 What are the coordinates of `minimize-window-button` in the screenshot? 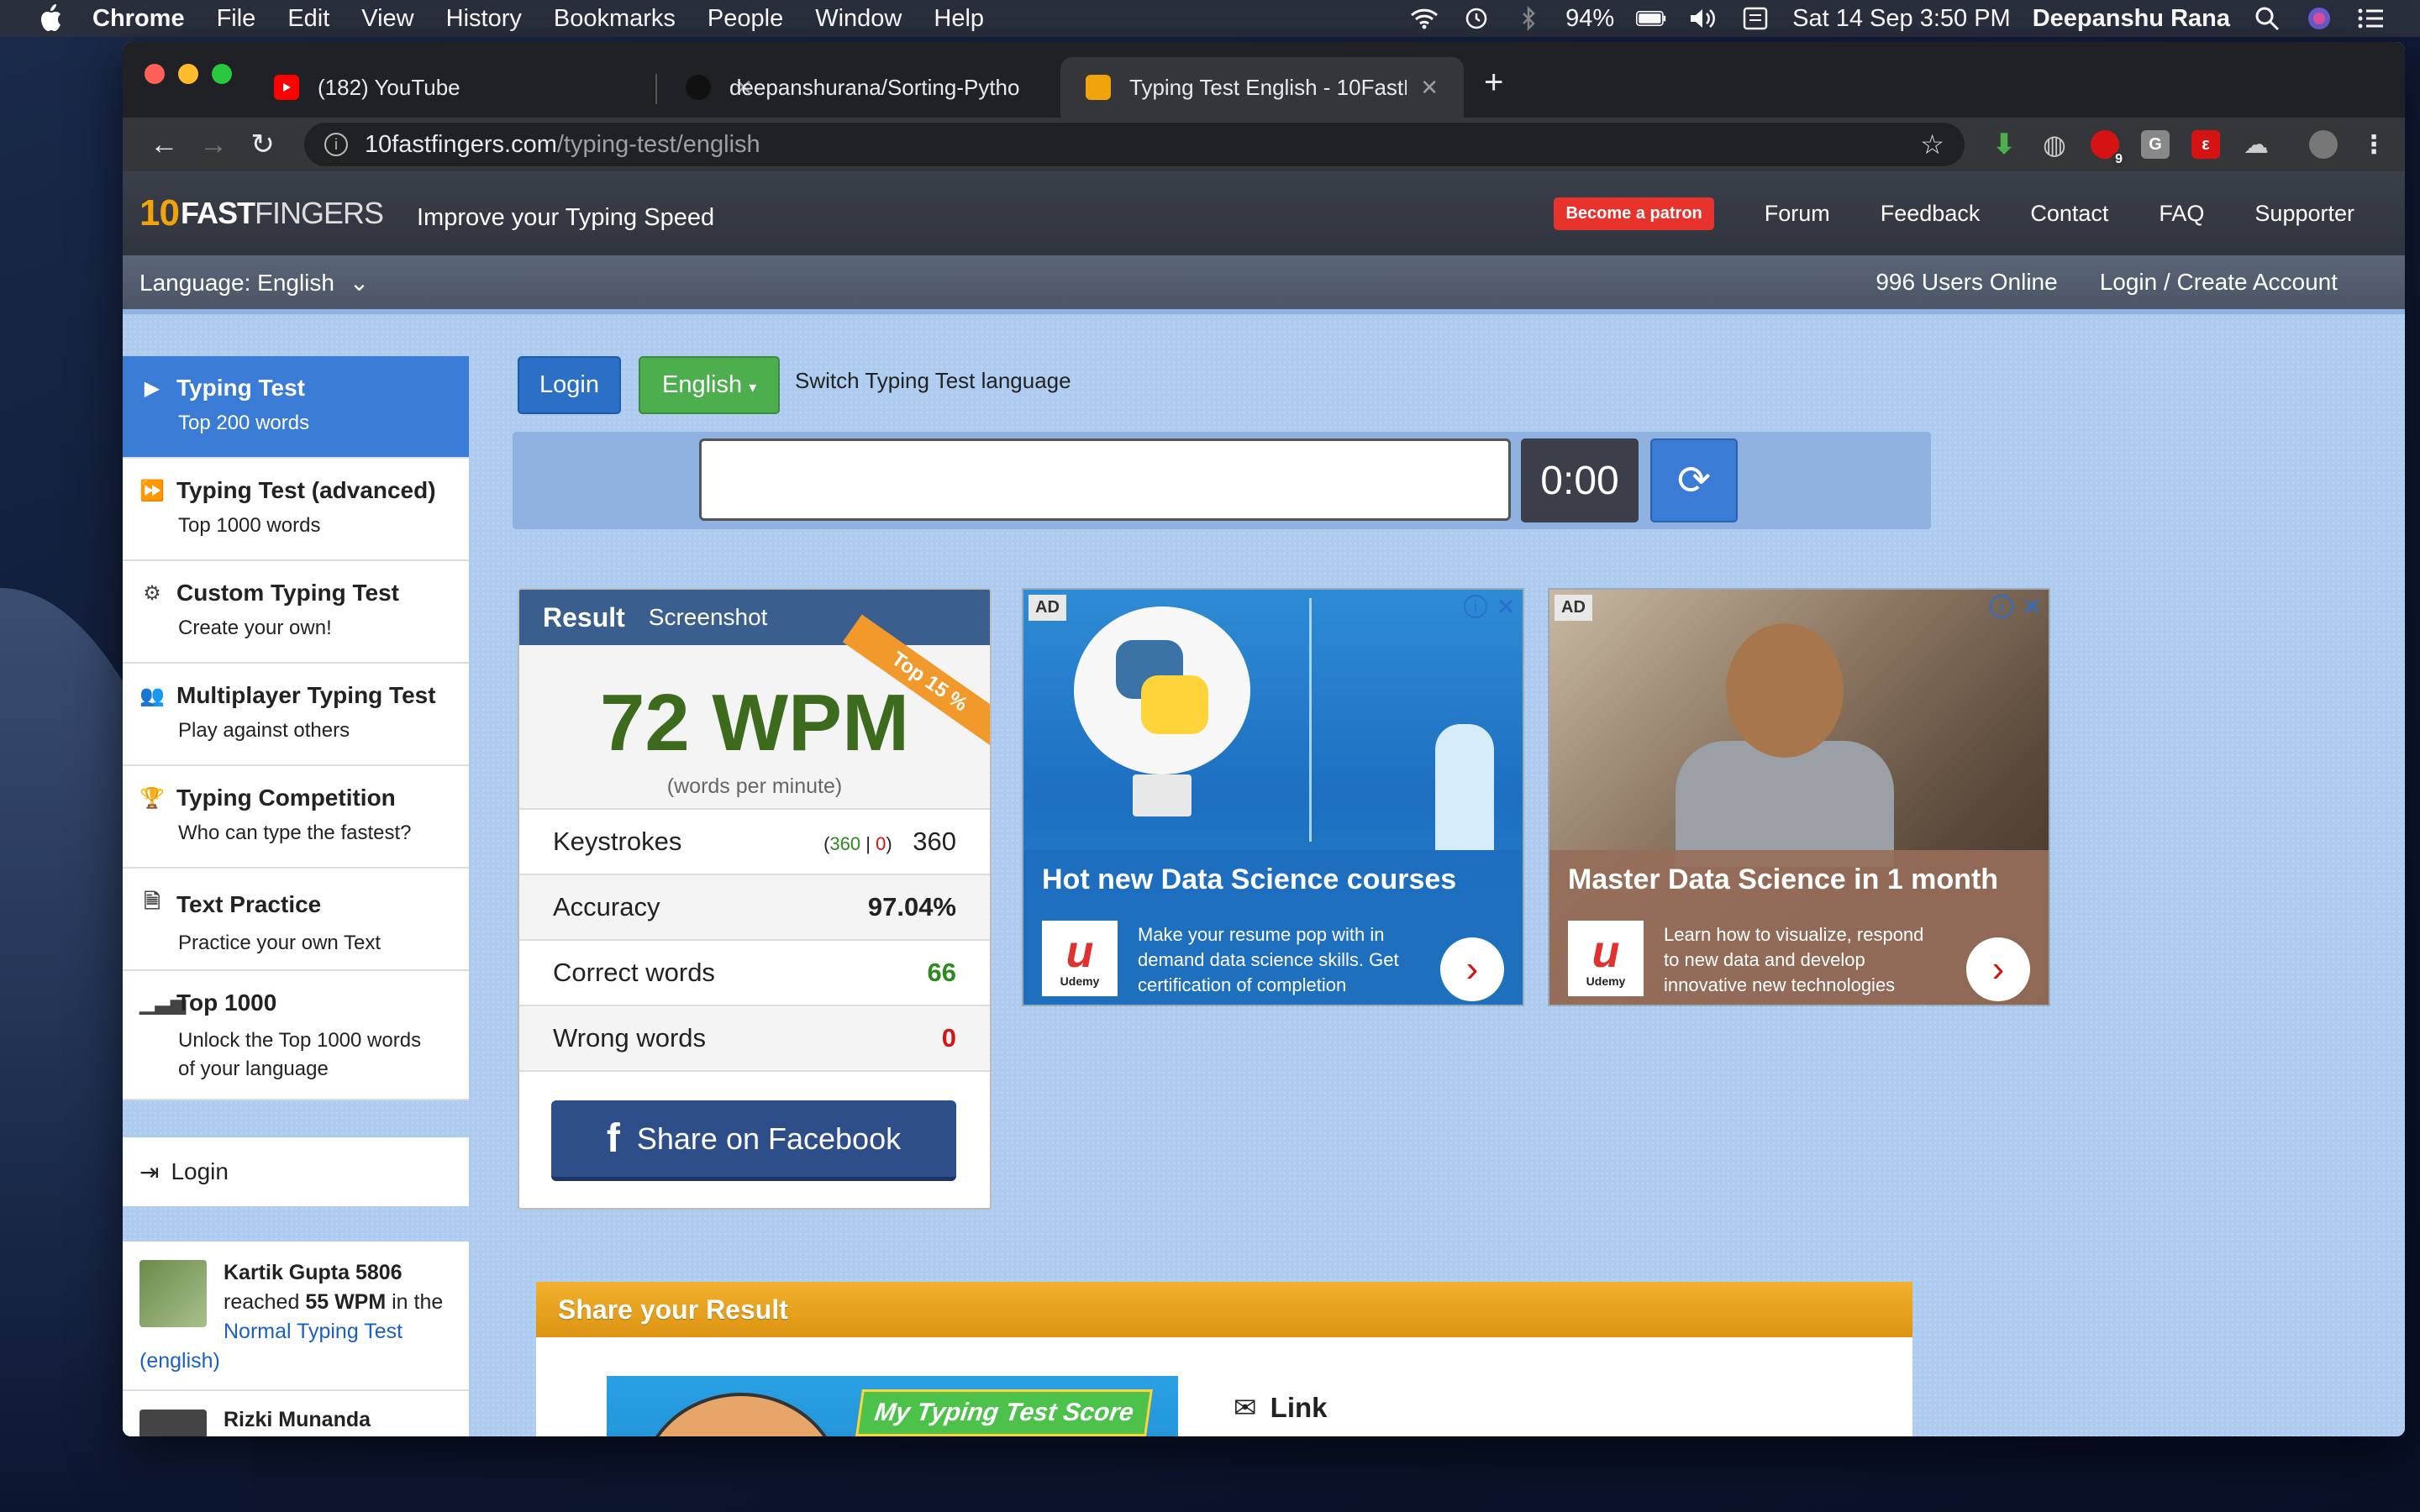 It's located at (188, 74).